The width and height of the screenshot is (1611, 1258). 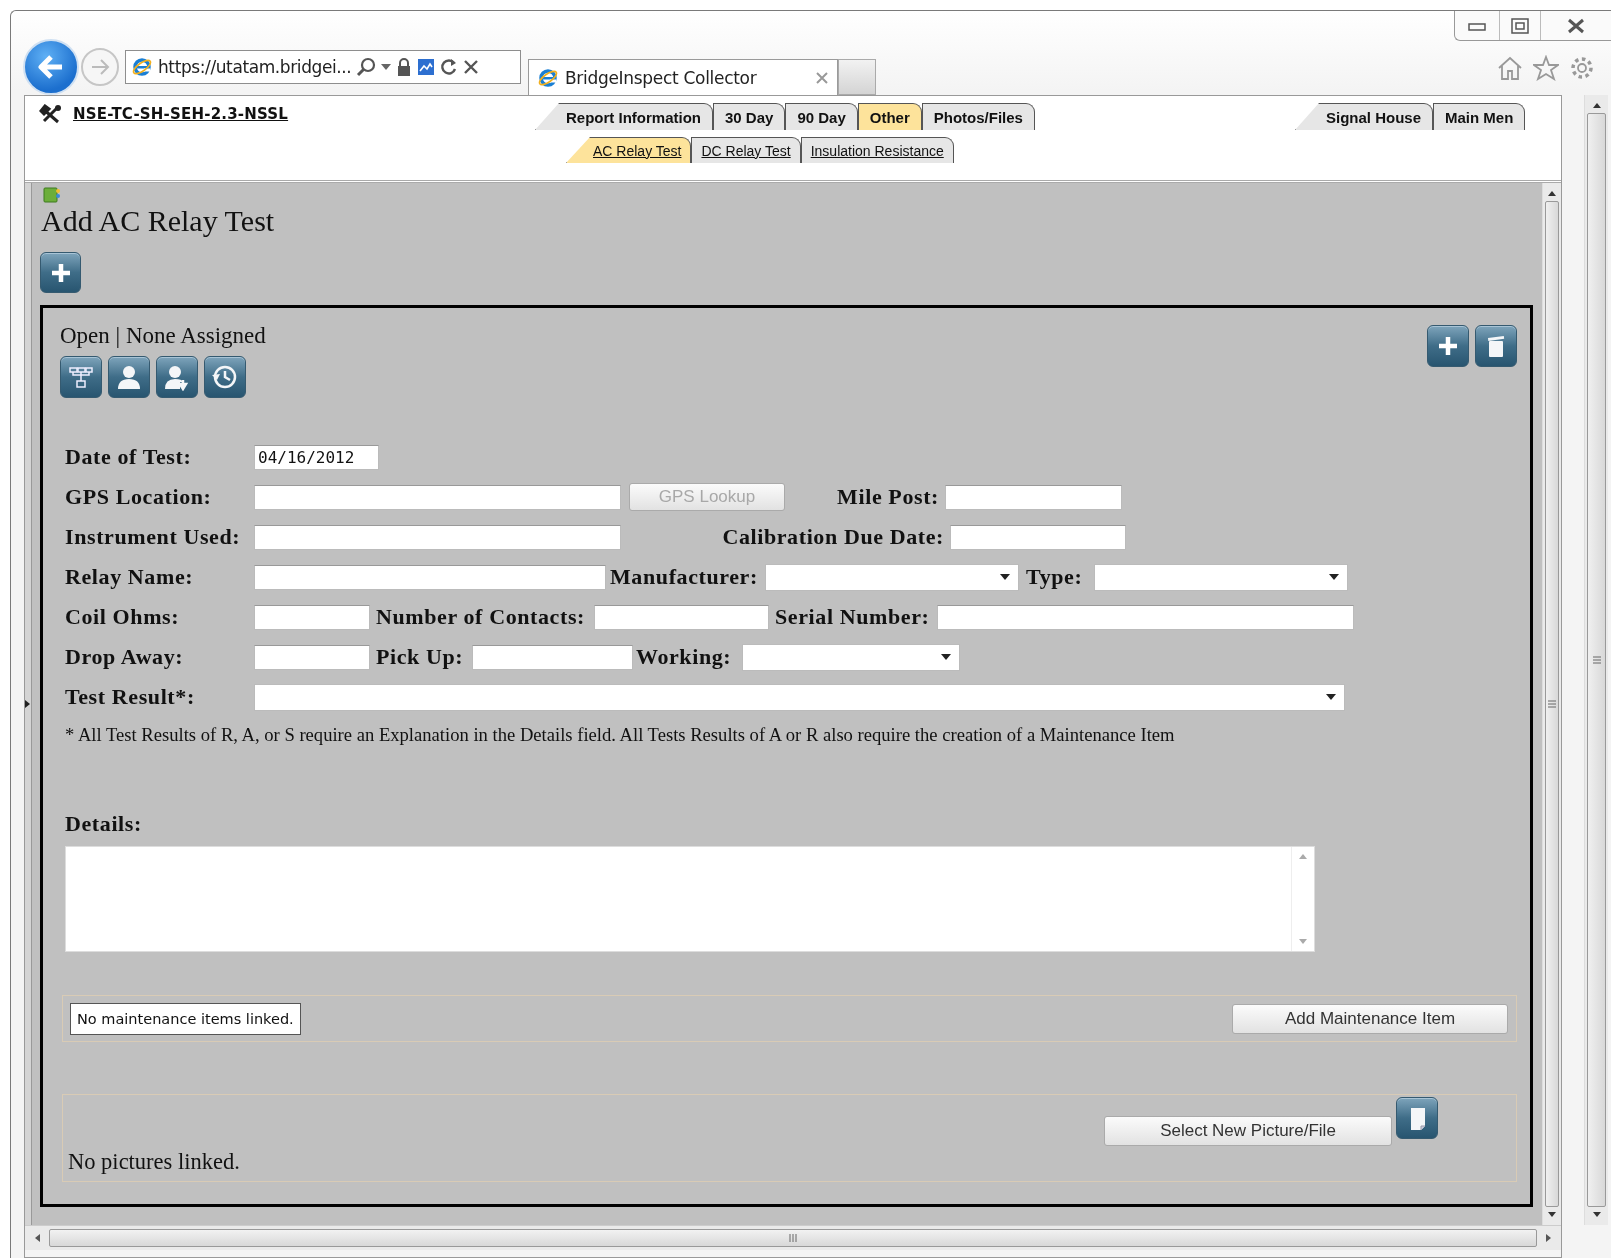 What do you see at coordinates (877, 150) in the screenshot?
I see `tab: Insulation Resistance` at bounding box center [877, 150].